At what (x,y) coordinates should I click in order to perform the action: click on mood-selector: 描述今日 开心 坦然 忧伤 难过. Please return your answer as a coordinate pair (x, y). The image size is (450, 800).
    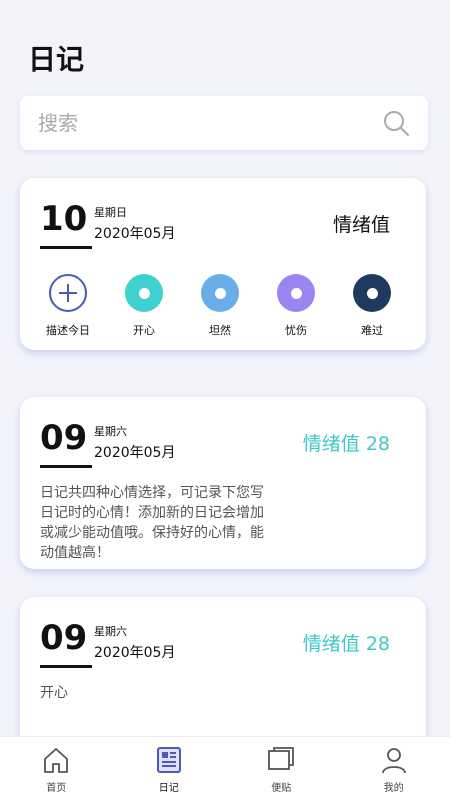
    Looking at the image, I should click on (223, 306).